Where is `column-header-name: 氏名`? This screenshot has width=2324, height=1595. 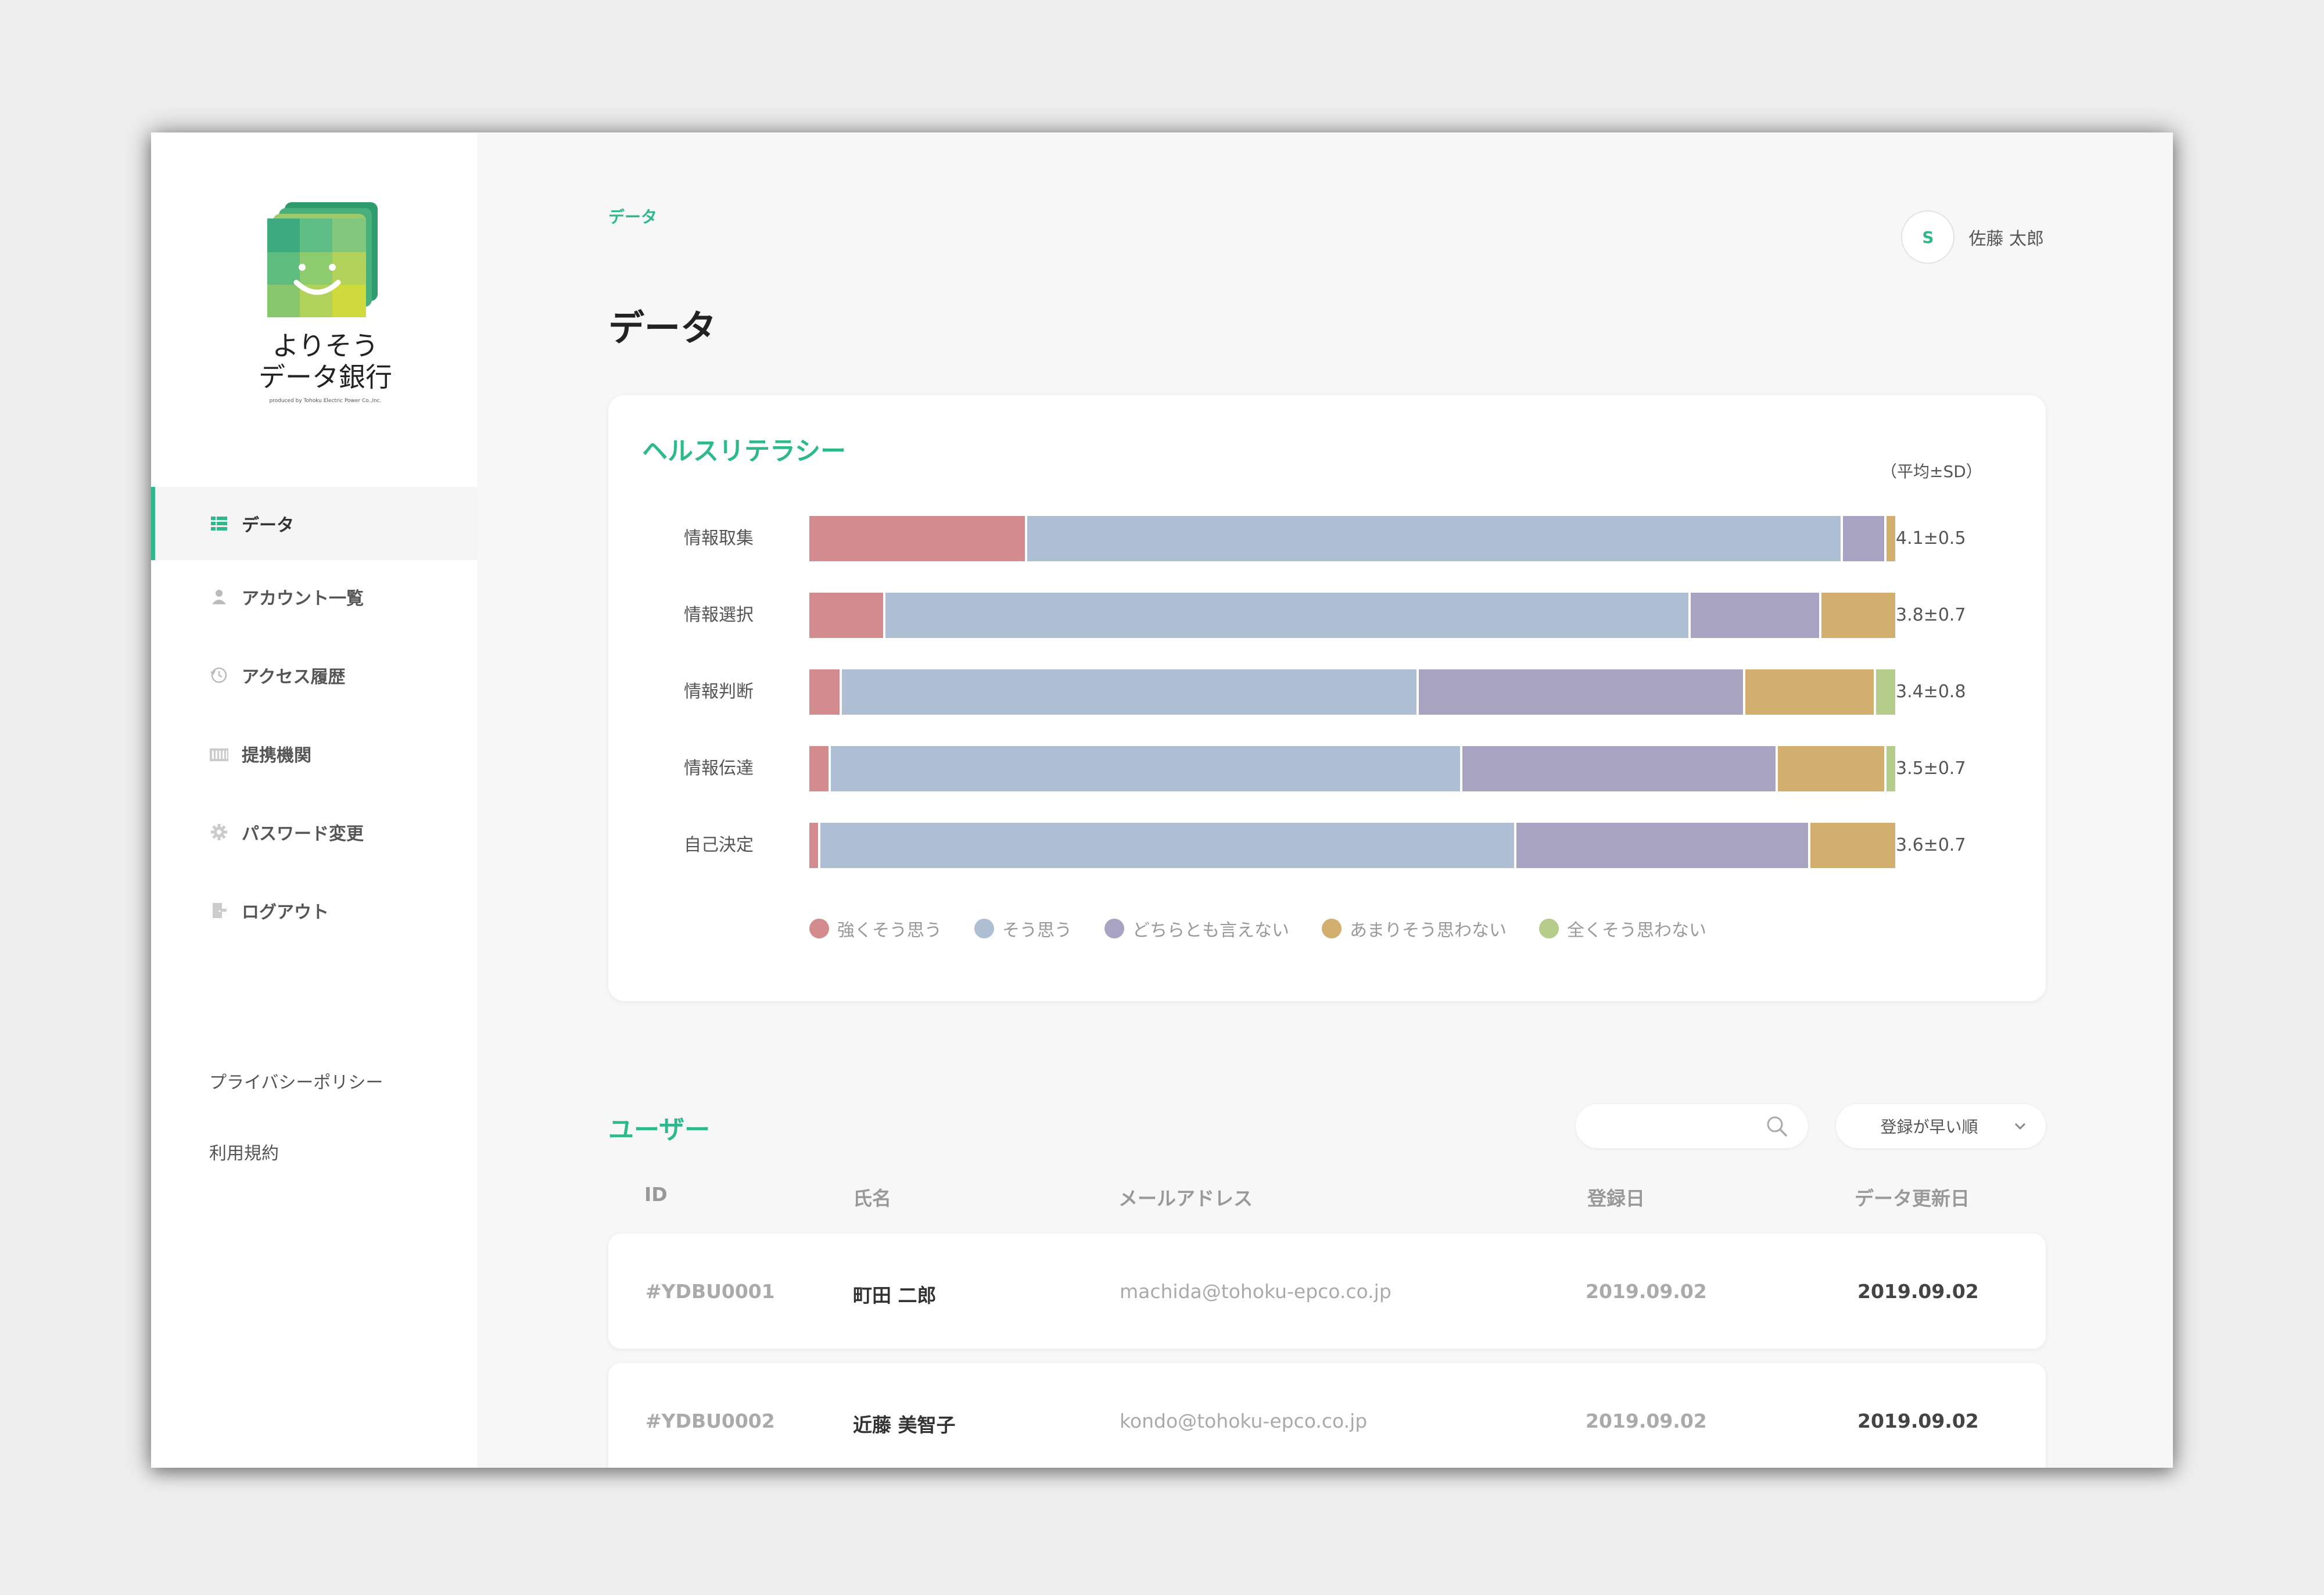 column-header-name: 氏名 is located at coordinates (872, 1198).